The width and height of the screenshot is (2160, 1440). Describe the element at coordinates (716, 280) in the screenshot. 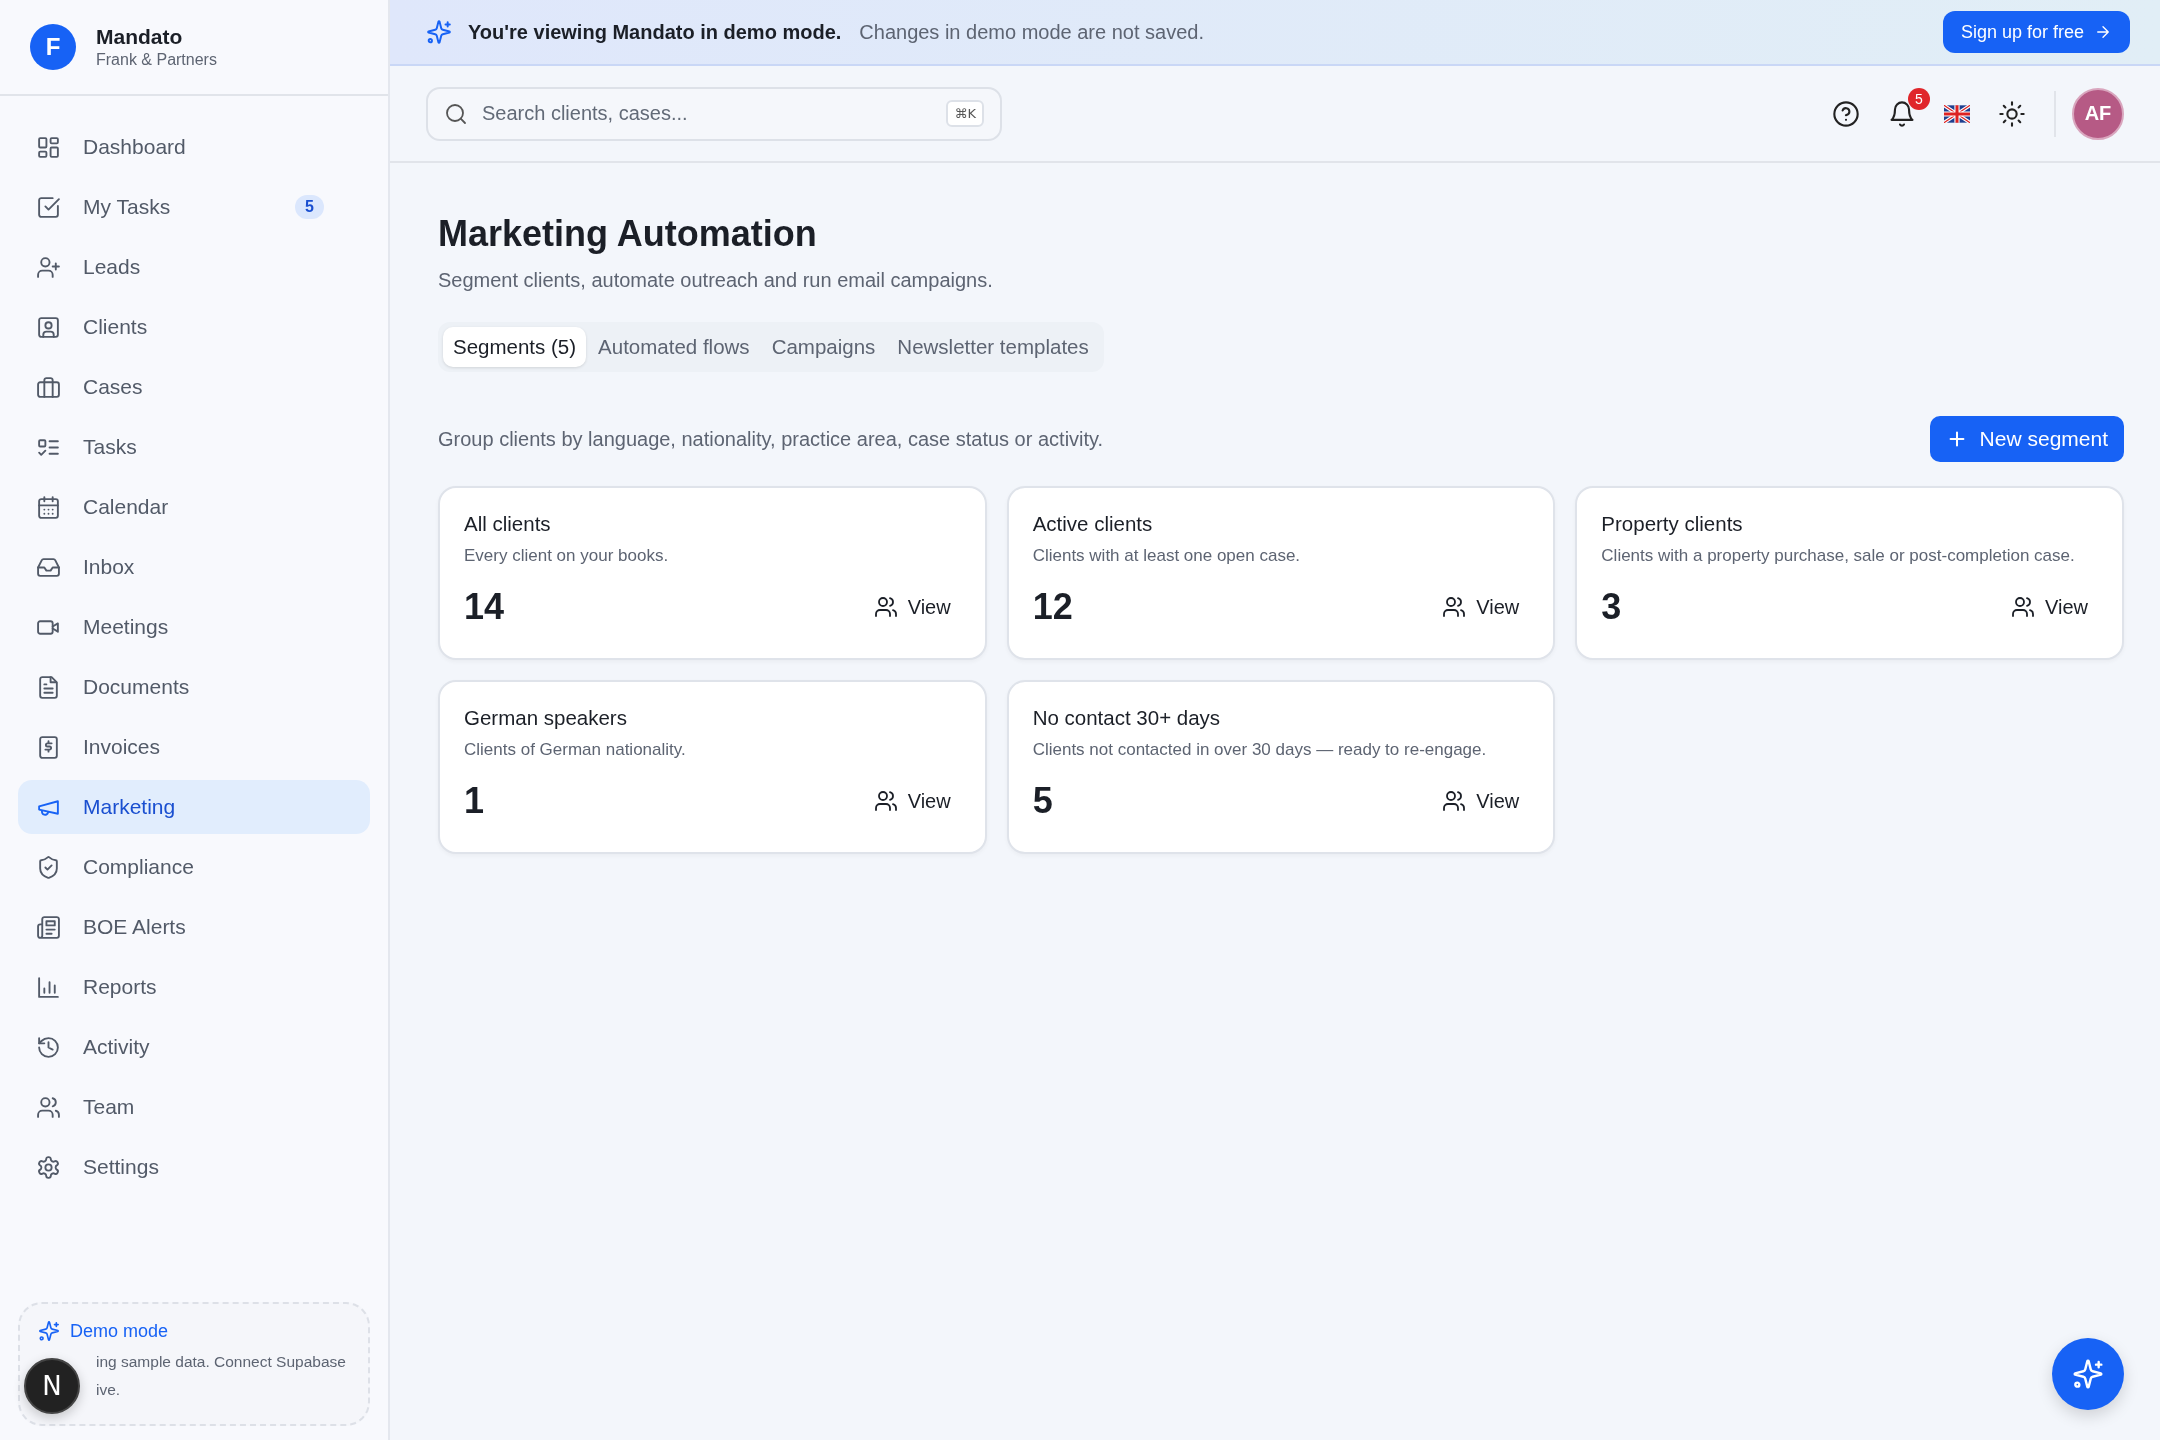

I see `page-subtitle: Segment clients, automate outreach and run email campaigns.` at that location.